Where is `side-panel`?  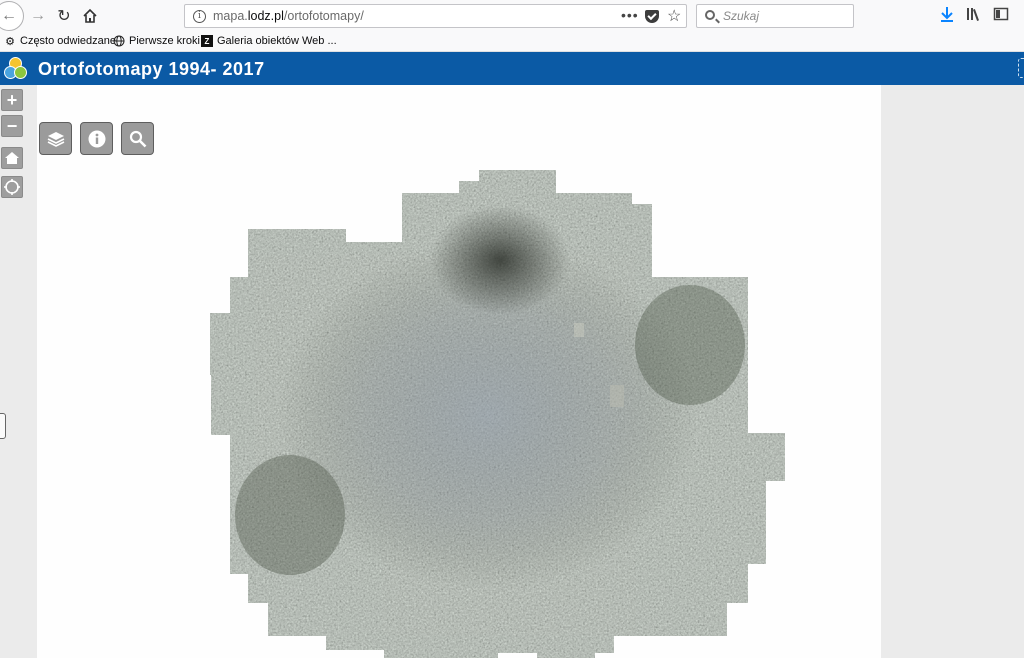
side-panel is located at coordinates (952, 371).